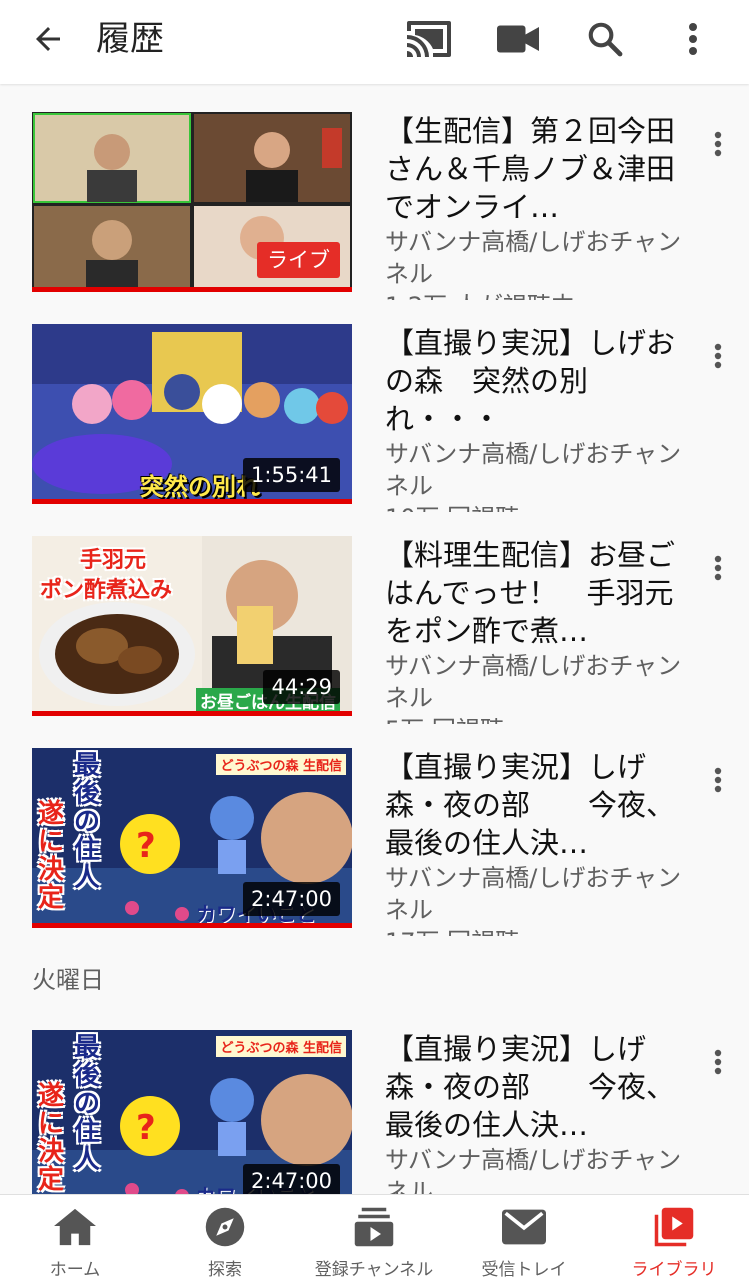  I want to click on search-icon, so click(605, 39).